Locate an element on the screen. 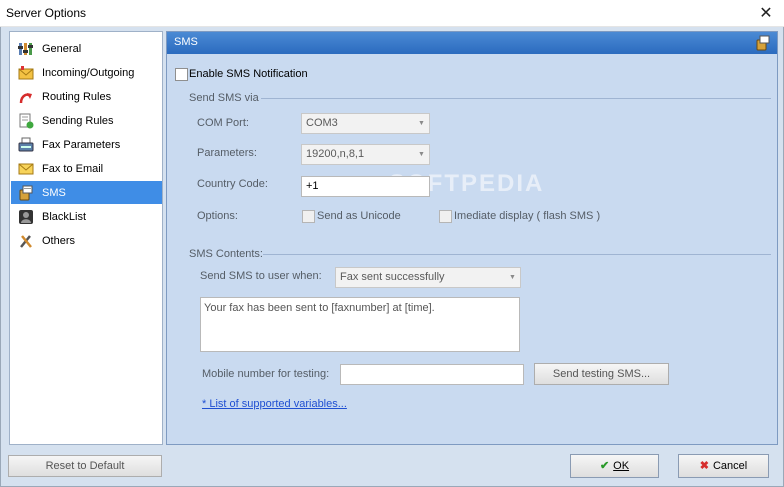 This screenshot has width=784, height=487. flash-sms-label: Imediate display ( flash SMS ) is located at coordinates (527, 216).